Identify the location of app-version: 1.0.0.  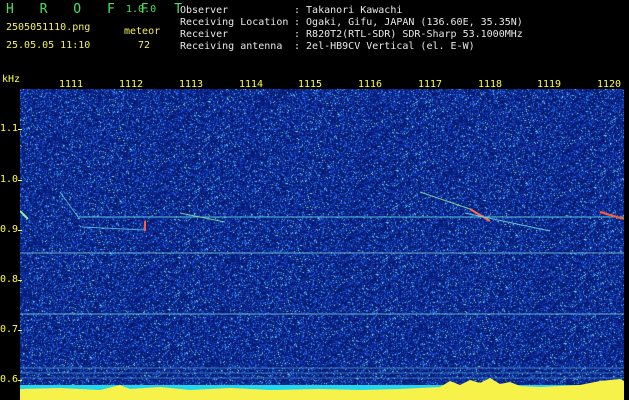
(141, 9).